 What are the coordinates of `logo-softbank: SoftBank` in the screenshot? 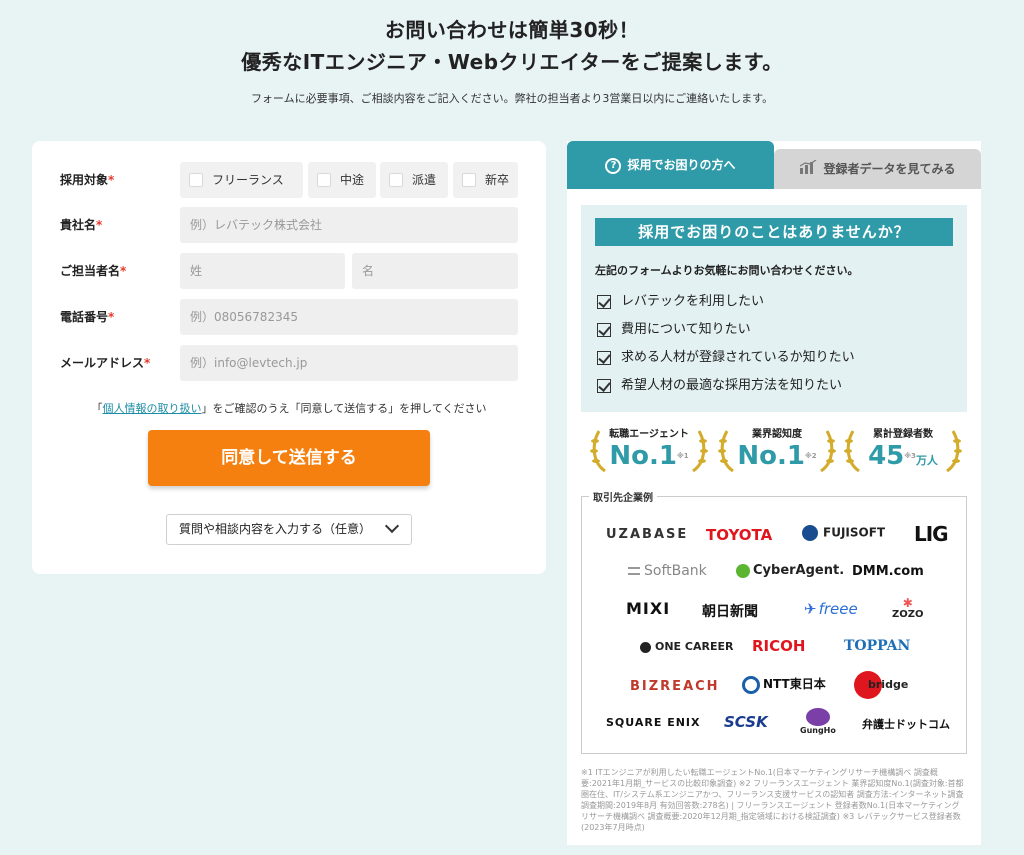 It's located at (667, 571).